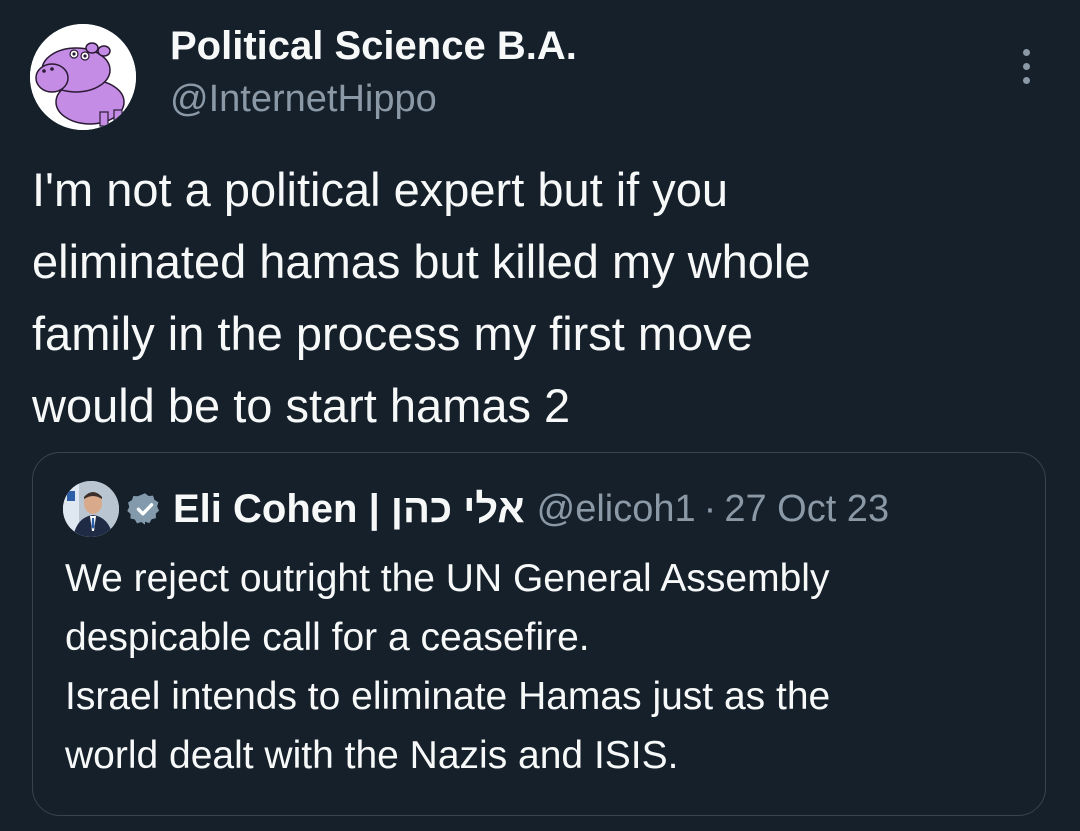 The image size is (1080, 831). What do you see at coordinates (373, 46) in the screenshot?
I see `author-display-name: Political Science B.A.` at bounding box center [373, 46].